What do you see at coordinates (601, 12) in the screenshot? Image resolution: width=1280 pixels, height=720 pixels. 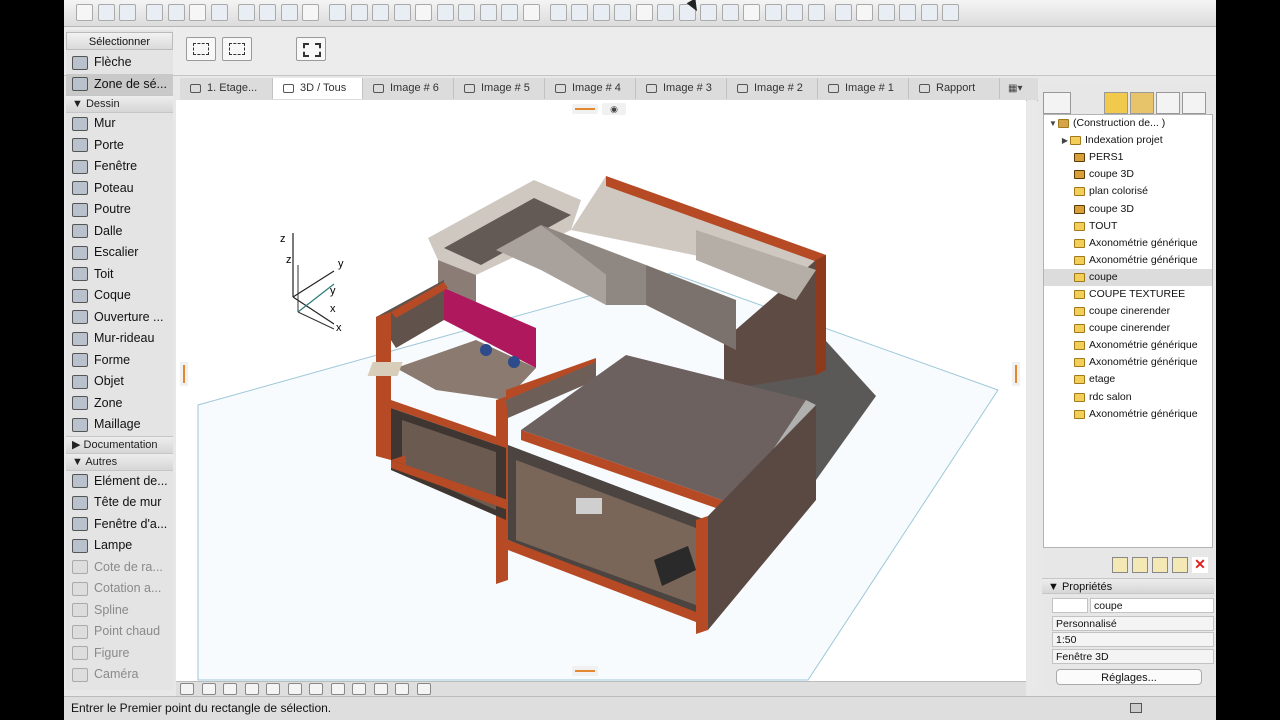 I see `marker-icon` at bounding box center [601, 12].